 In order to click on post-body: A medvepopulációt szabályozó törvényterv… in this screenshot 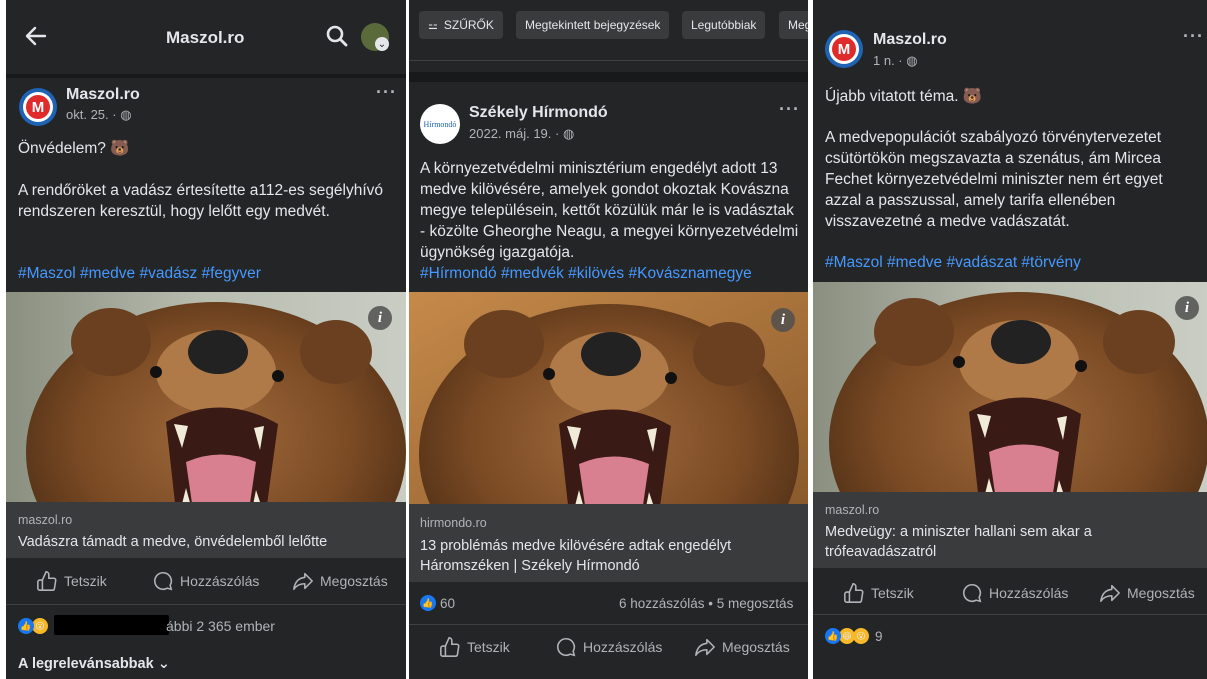, I will do `click(994, 179)`.